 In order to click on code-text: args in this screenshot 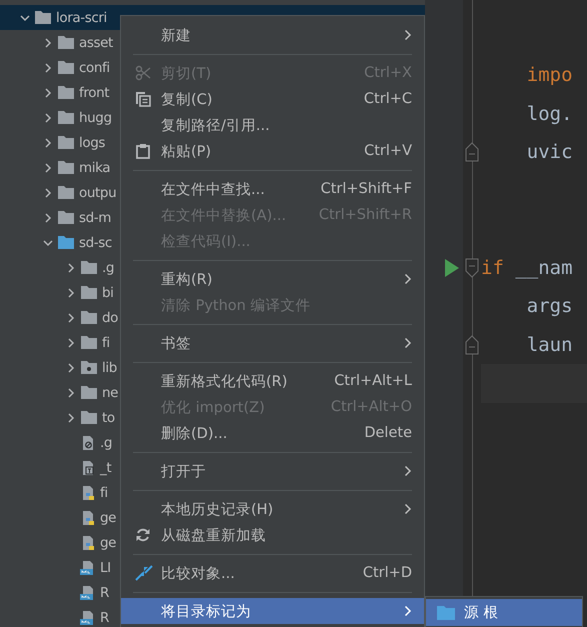, I will do `click(549, 306)`.